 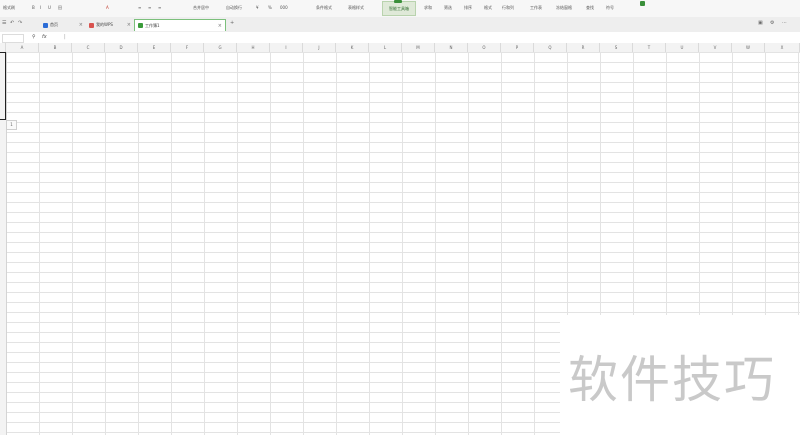 What do you see at coordinates (49, 7) in the screenshot?
I see `underline-button: U` at bounding box center [49, 7].